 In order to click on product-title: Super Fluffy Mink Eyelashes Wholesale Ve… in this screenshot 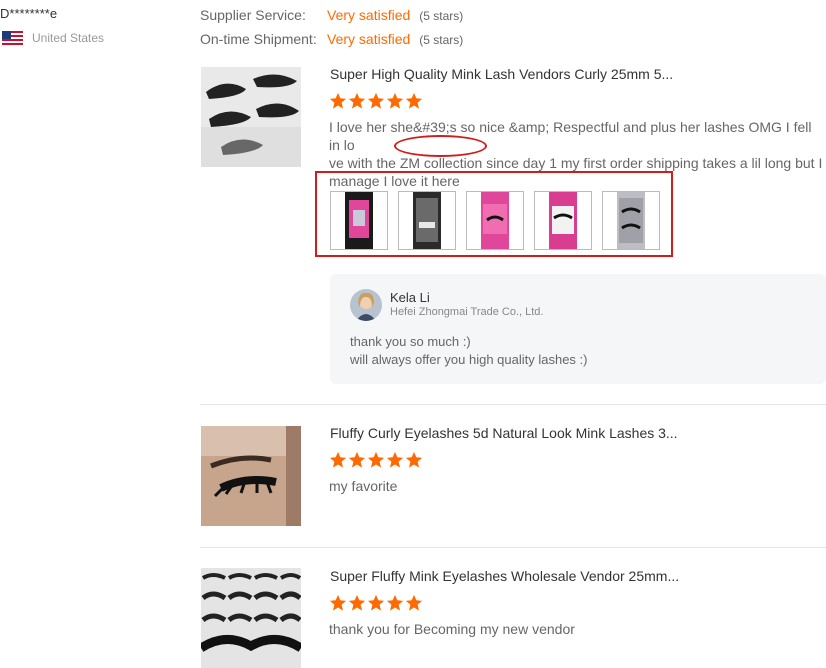, I will do `click(520, 576)`.